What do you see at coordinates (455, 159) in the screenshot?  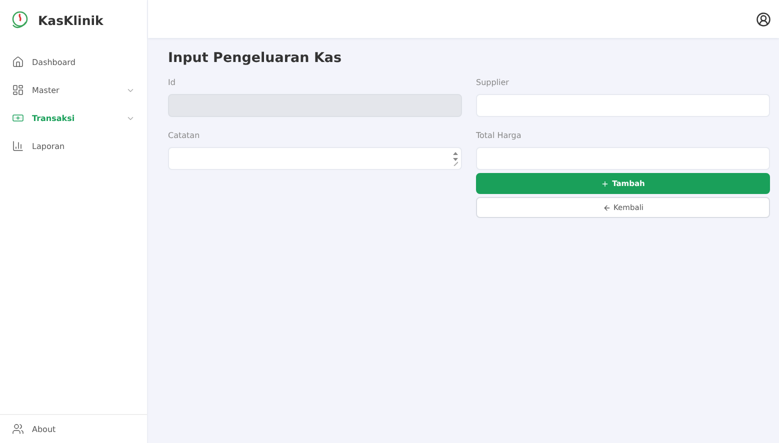 I see `spinner-icon` at bounding box center [455, 159].